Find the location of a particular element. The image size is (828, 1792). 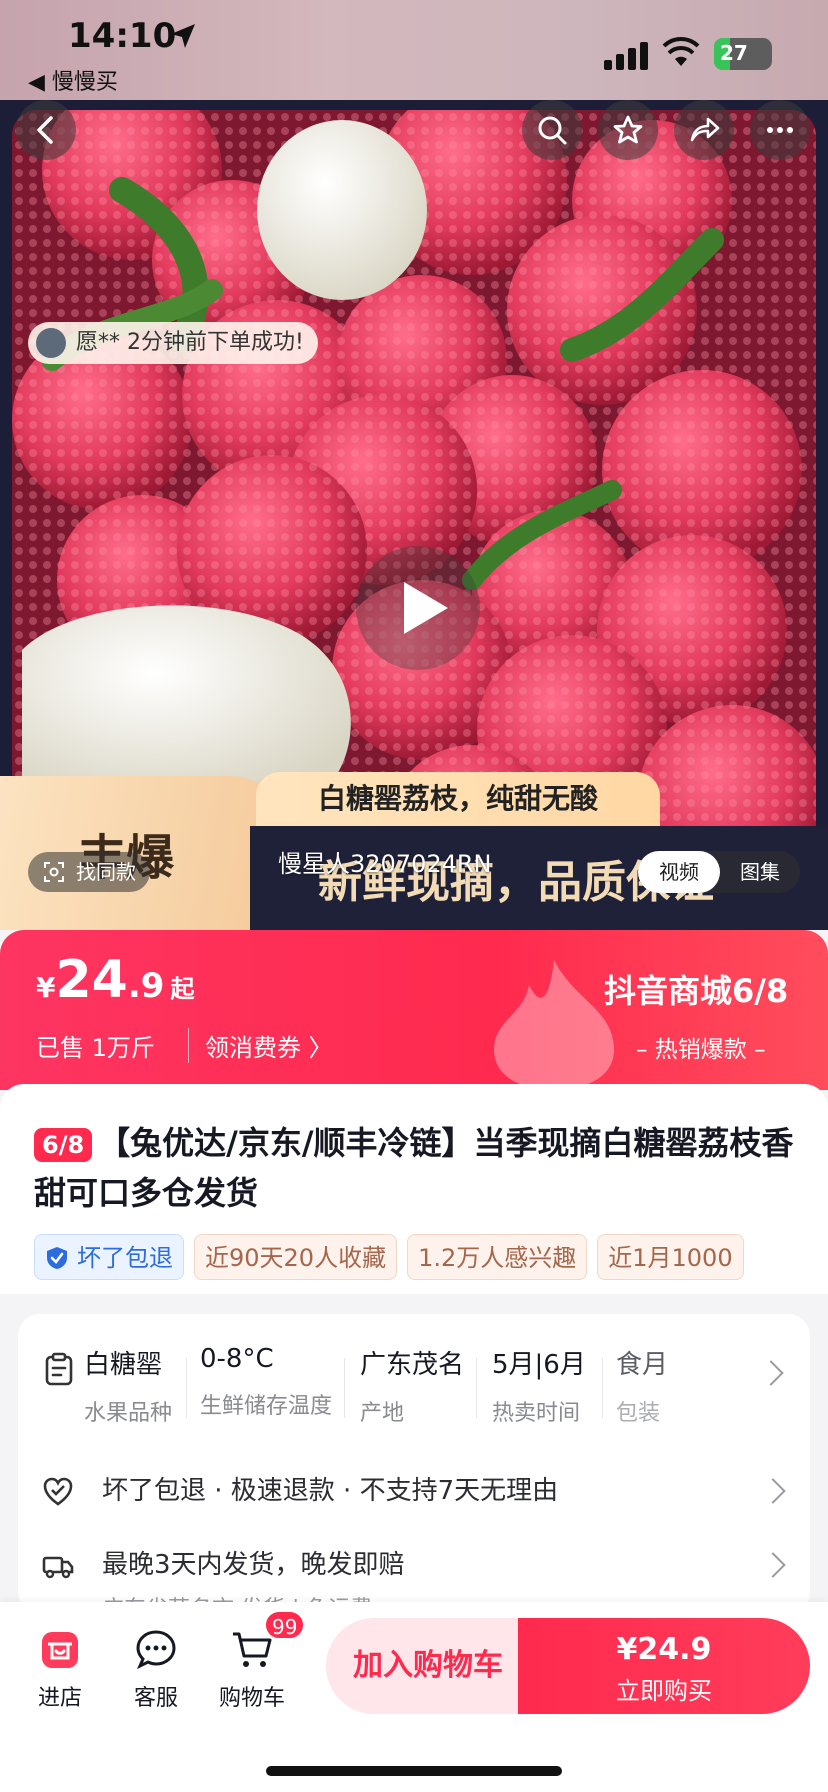

recent-order-notice: 愿** 2分钟前下单成功! is located at coordinates (173, 343).